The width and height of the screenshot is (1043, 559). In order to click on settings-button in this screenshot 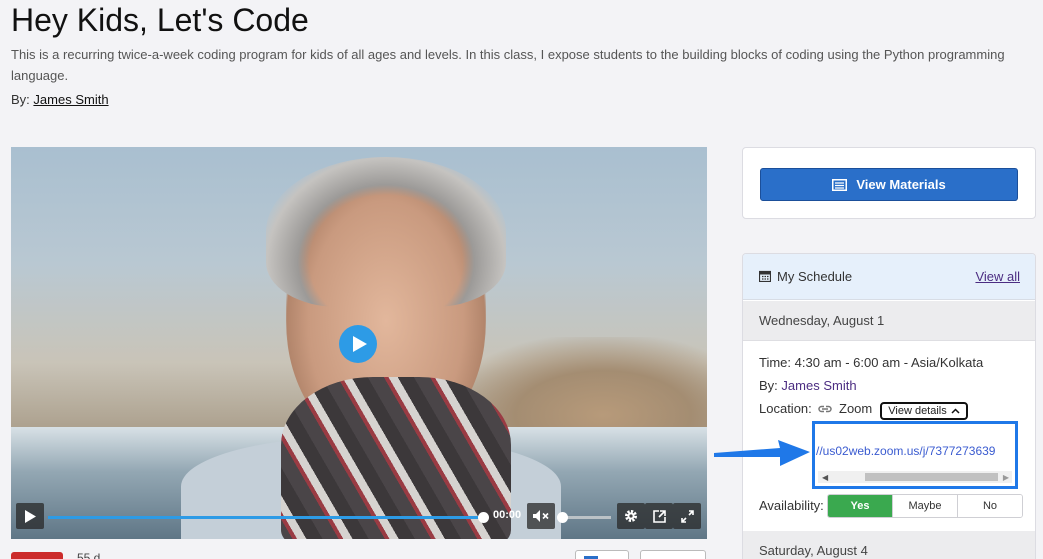, I will do `click(631, 516)`.